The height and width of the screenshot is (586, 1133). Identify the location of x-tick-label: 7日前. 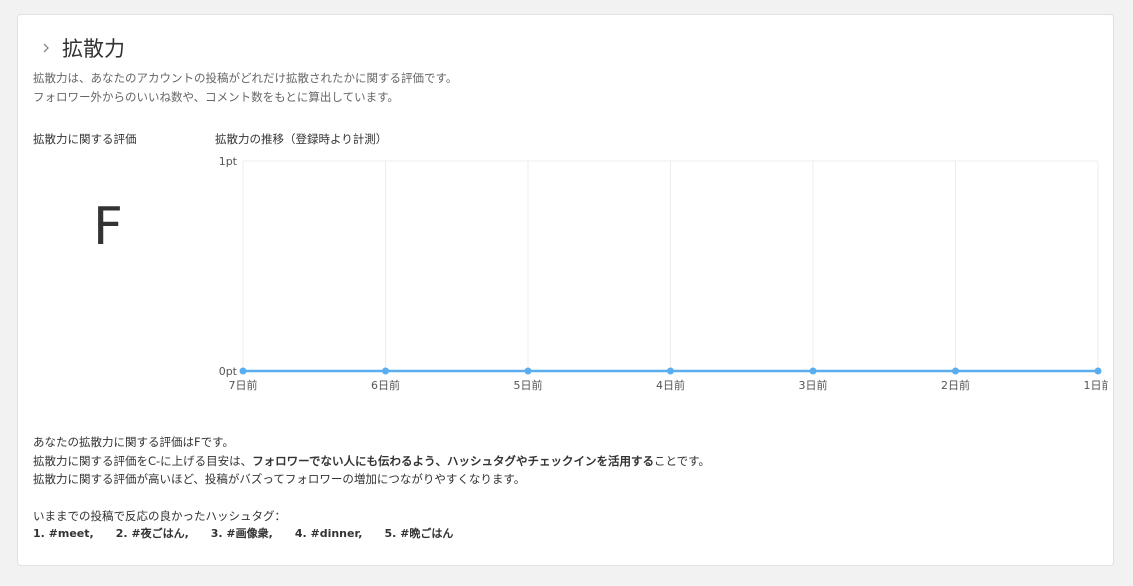
(243, 385).